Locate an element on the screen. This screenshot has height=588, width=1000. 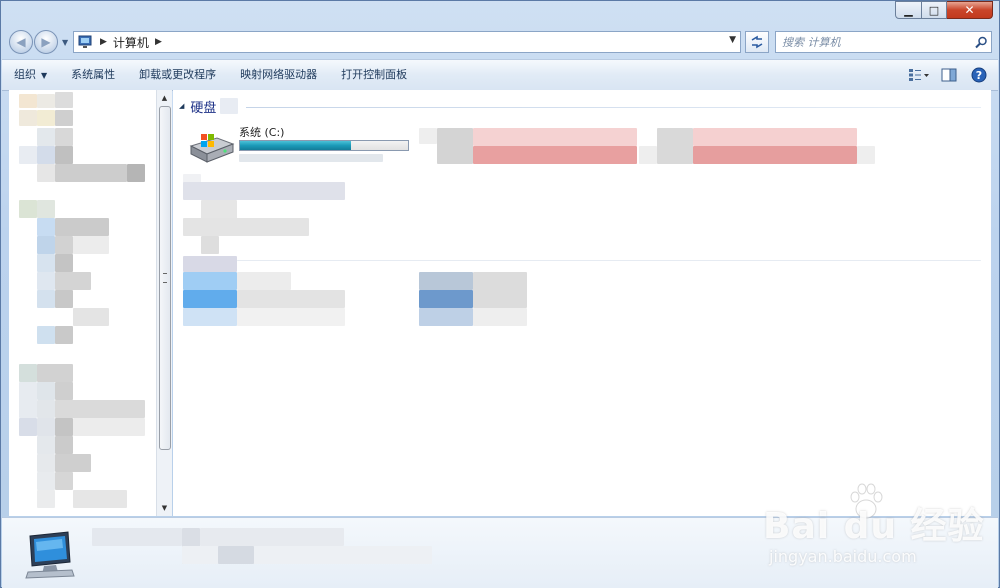
view-list-icon is located at coordinates (919, 75).